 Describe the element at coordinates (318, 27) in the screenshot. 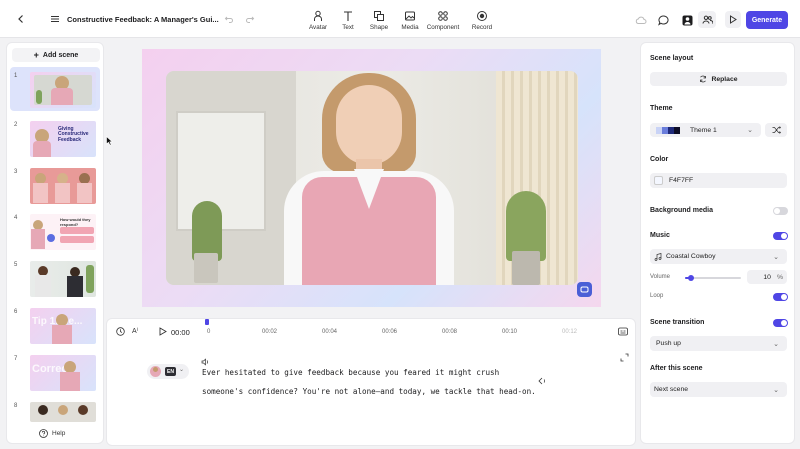

I see `tool-avatar-label: Avatar` at that location.